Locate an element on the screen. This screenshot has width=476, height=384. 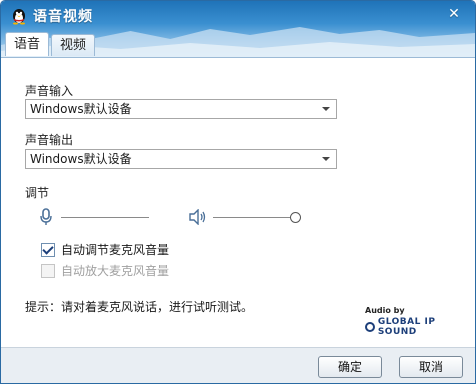
microphone-icon is located at coordinates (46, 216).